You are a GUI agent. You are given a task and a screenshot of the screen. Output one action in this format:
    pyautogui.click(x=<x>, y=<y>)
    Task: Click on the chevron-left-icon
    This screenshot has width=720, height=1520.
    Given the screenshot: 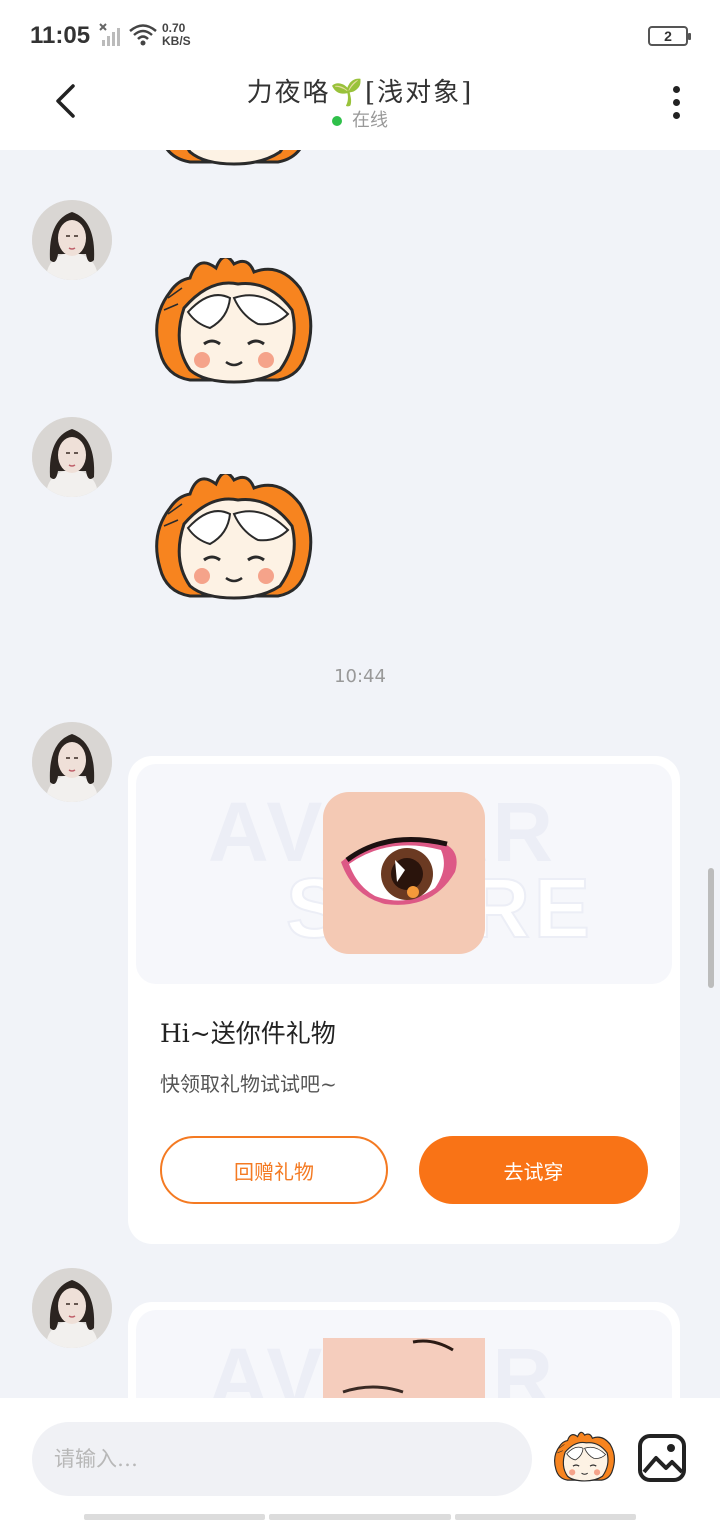 What is the action you would take?
    pyautogui.click(x=65, y=101)
    